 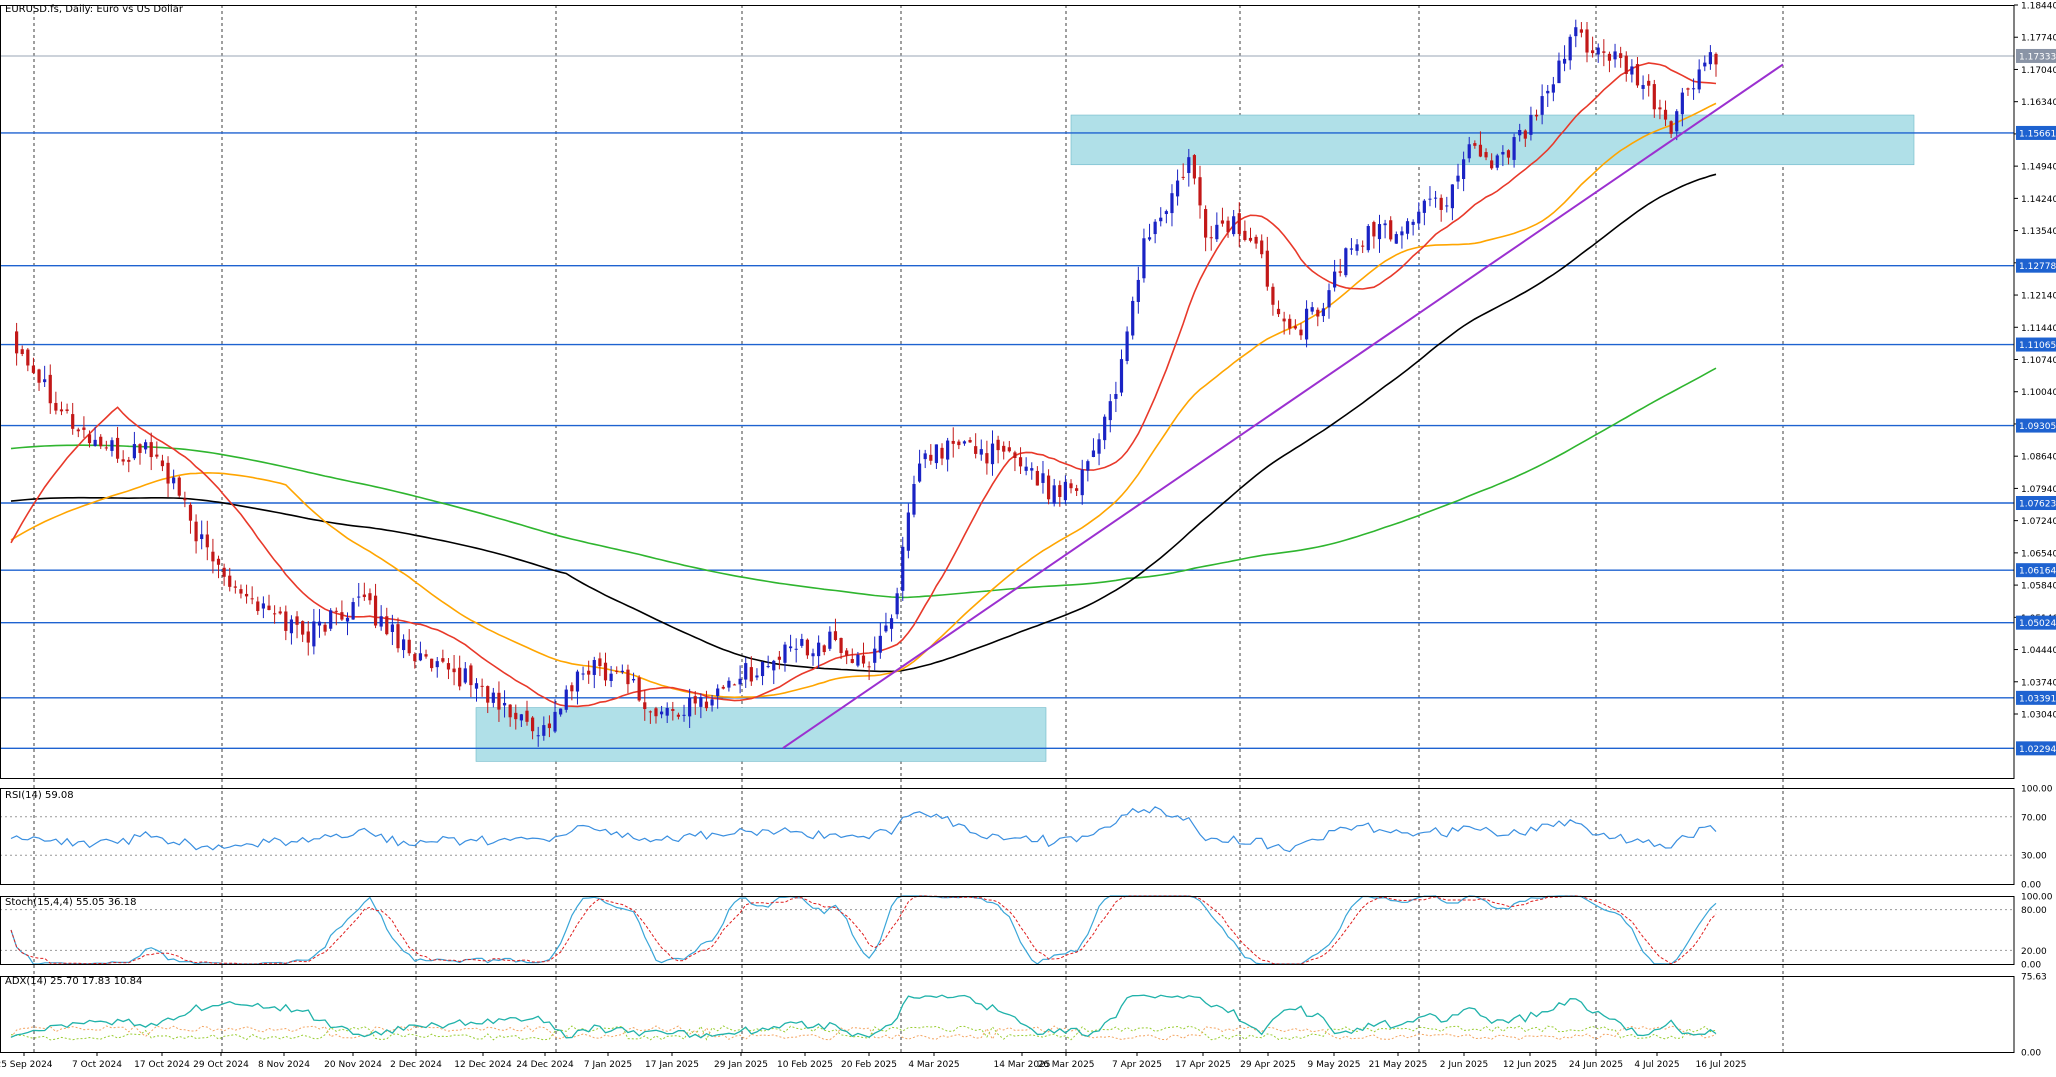 What do you see at coordinates (2037, 699) in the screenshot?
I see `level-tag-label: 1.03391` at bounding box center [2037, 699].